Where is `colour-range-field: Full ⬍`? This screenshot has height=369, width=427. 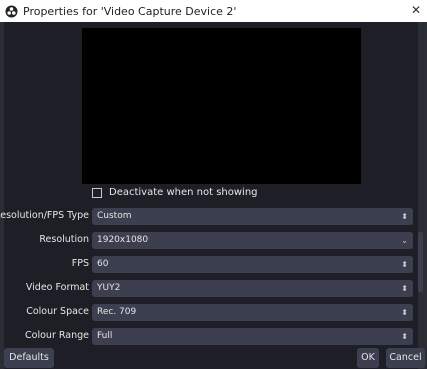 colour-range-field: Full ⬍ is located at coordinates (252, 336).